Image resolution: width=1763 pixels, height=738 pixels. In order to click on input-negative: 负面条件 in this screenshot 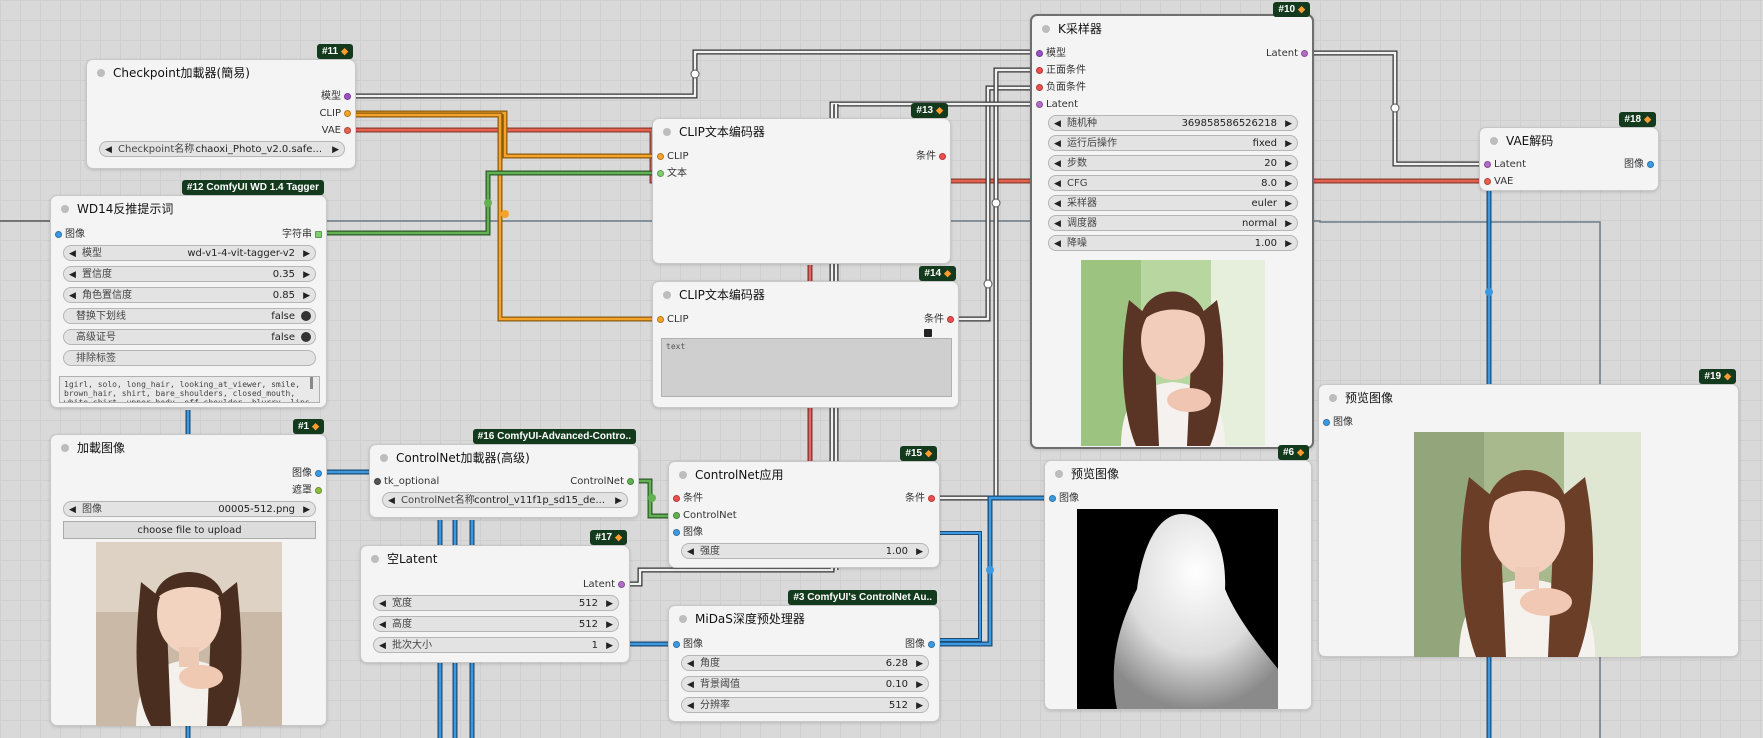, I will do `click(1059, 88)`.